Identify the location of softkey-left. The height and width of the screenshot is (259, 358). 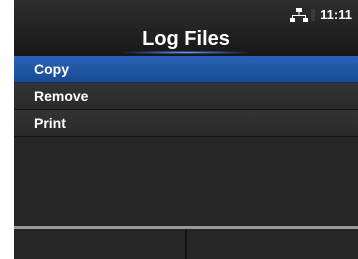
(99, 244).